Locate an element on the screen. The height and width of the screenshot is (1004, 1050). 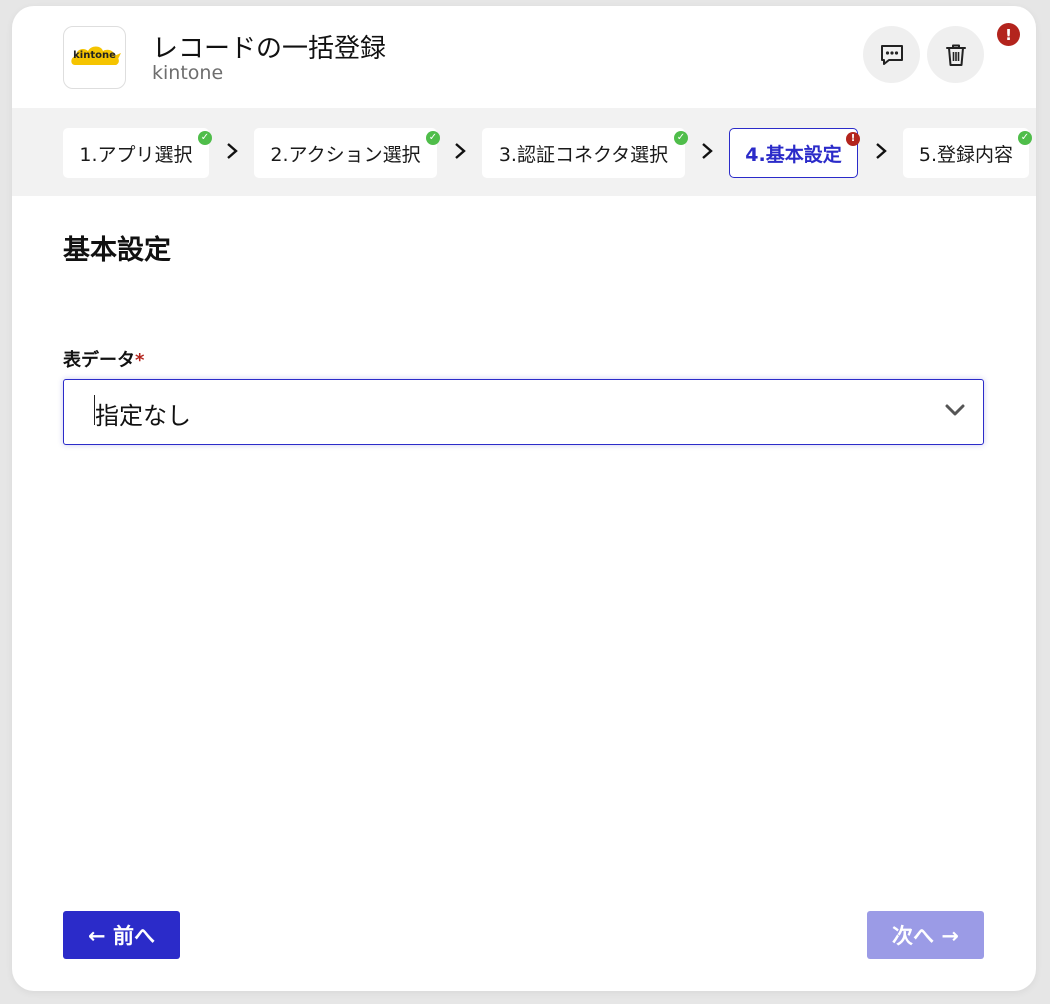
error-icon: ! is located at coordinates (853, 139).